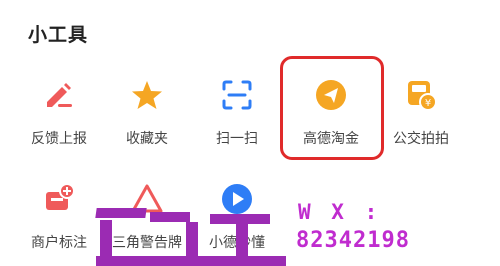 The image size is (500, 266). What do you see at coordinates (59, 199) in the screenshot?
I see `merchant-mark-icon` at bounding box center [59, 199].